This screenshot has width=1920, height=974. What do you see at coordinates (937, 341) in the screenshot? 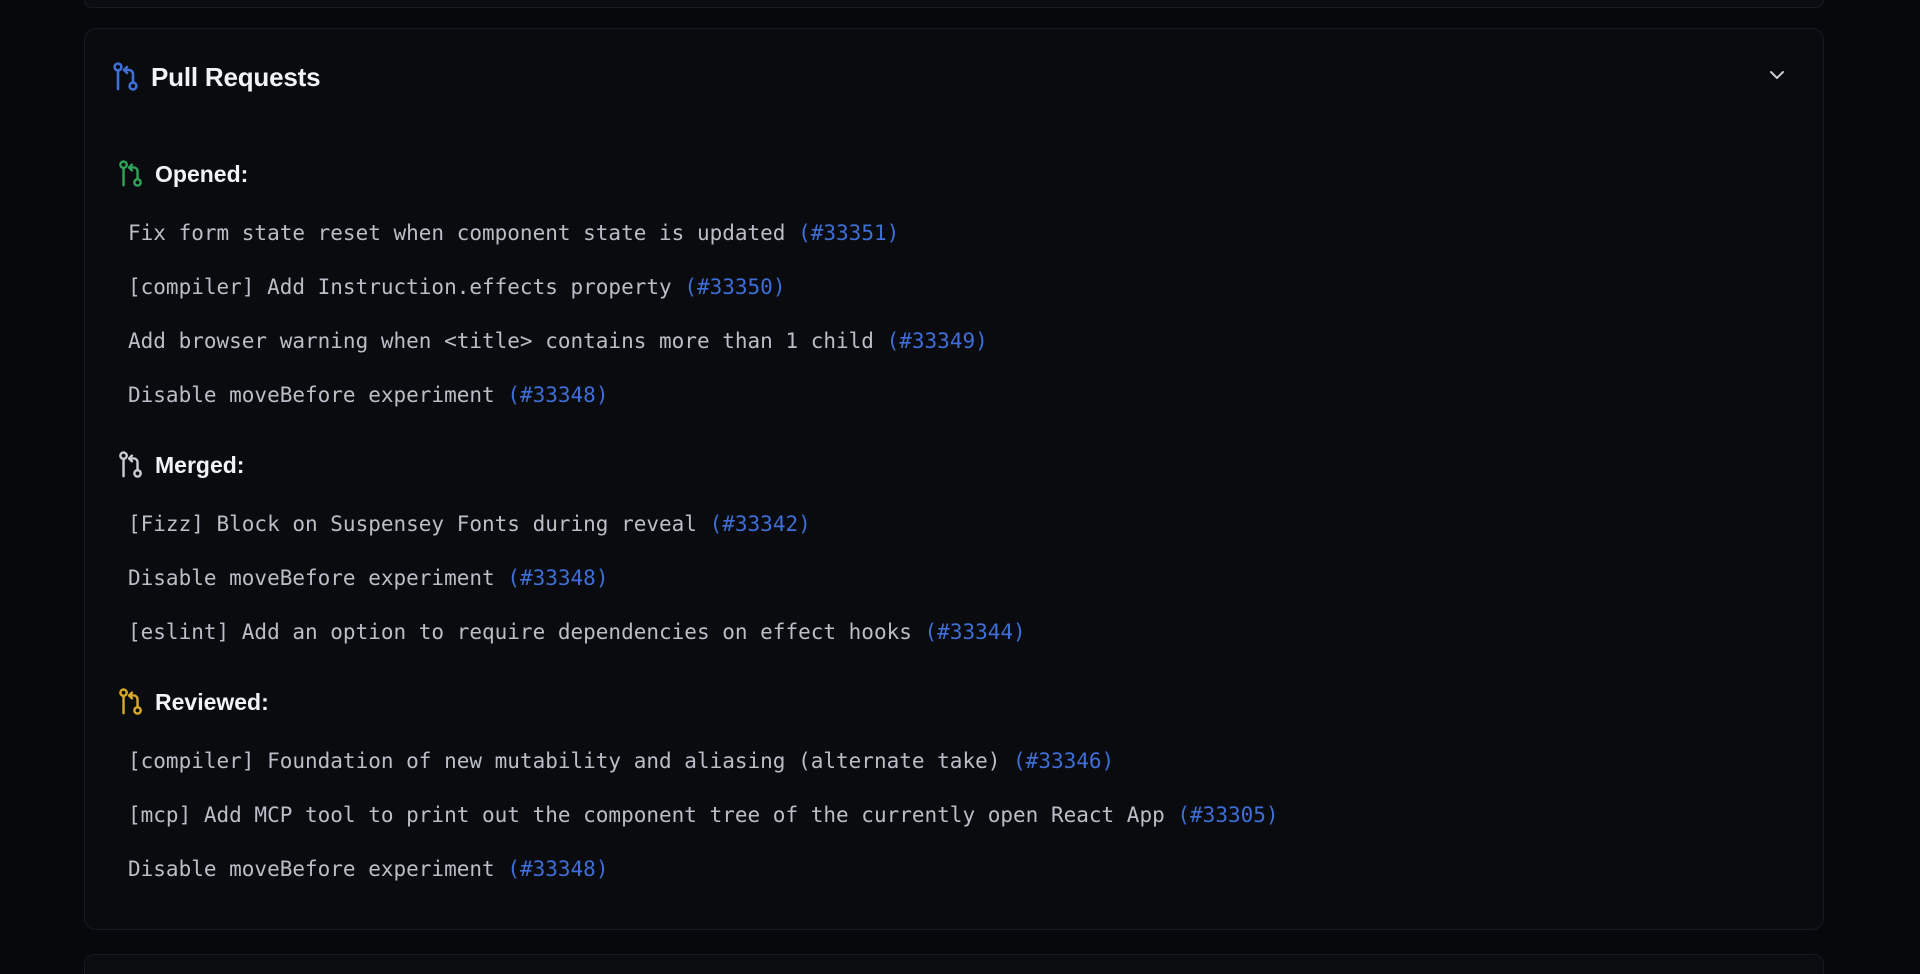
I see `pr-number-link: (#33349)` at bounding box center [937, 341].